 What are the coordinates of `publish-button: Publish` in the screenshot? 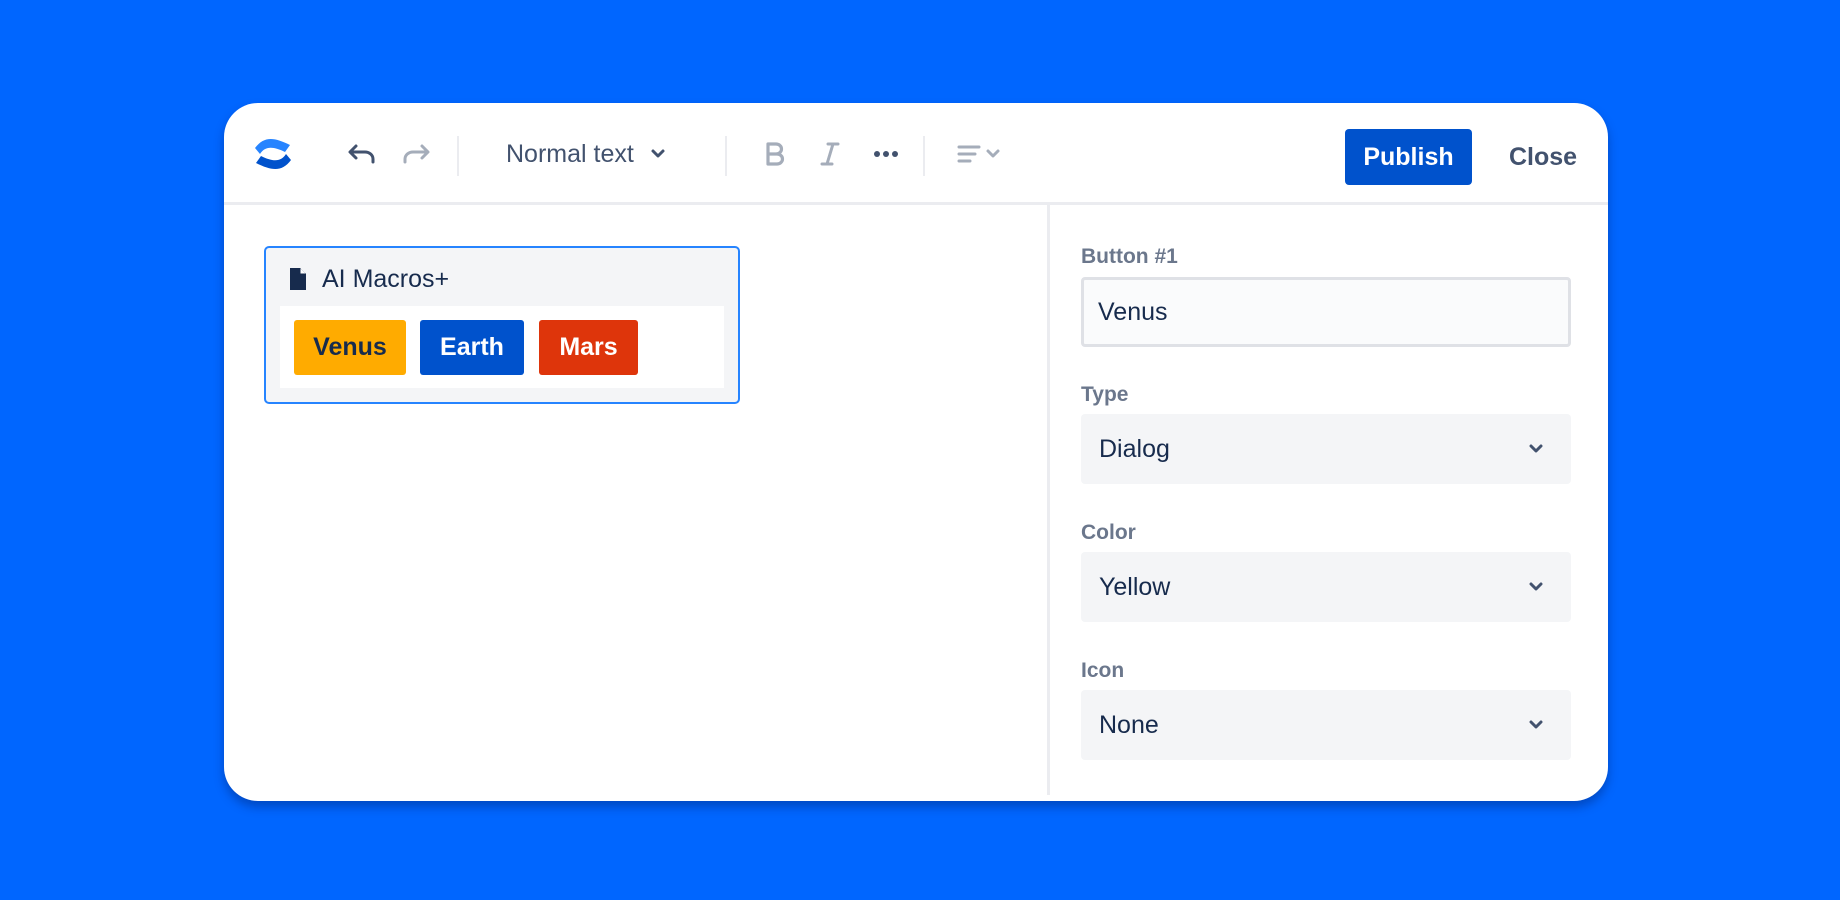 It's located at (1408, 157).